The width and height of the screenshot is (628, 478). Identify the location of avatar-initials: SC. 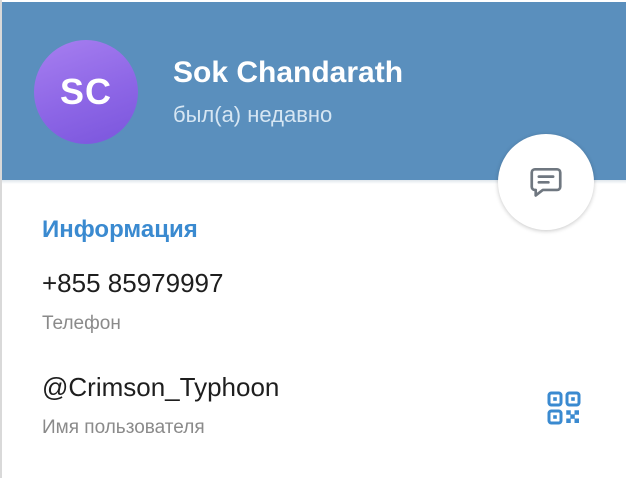
(85, 91).